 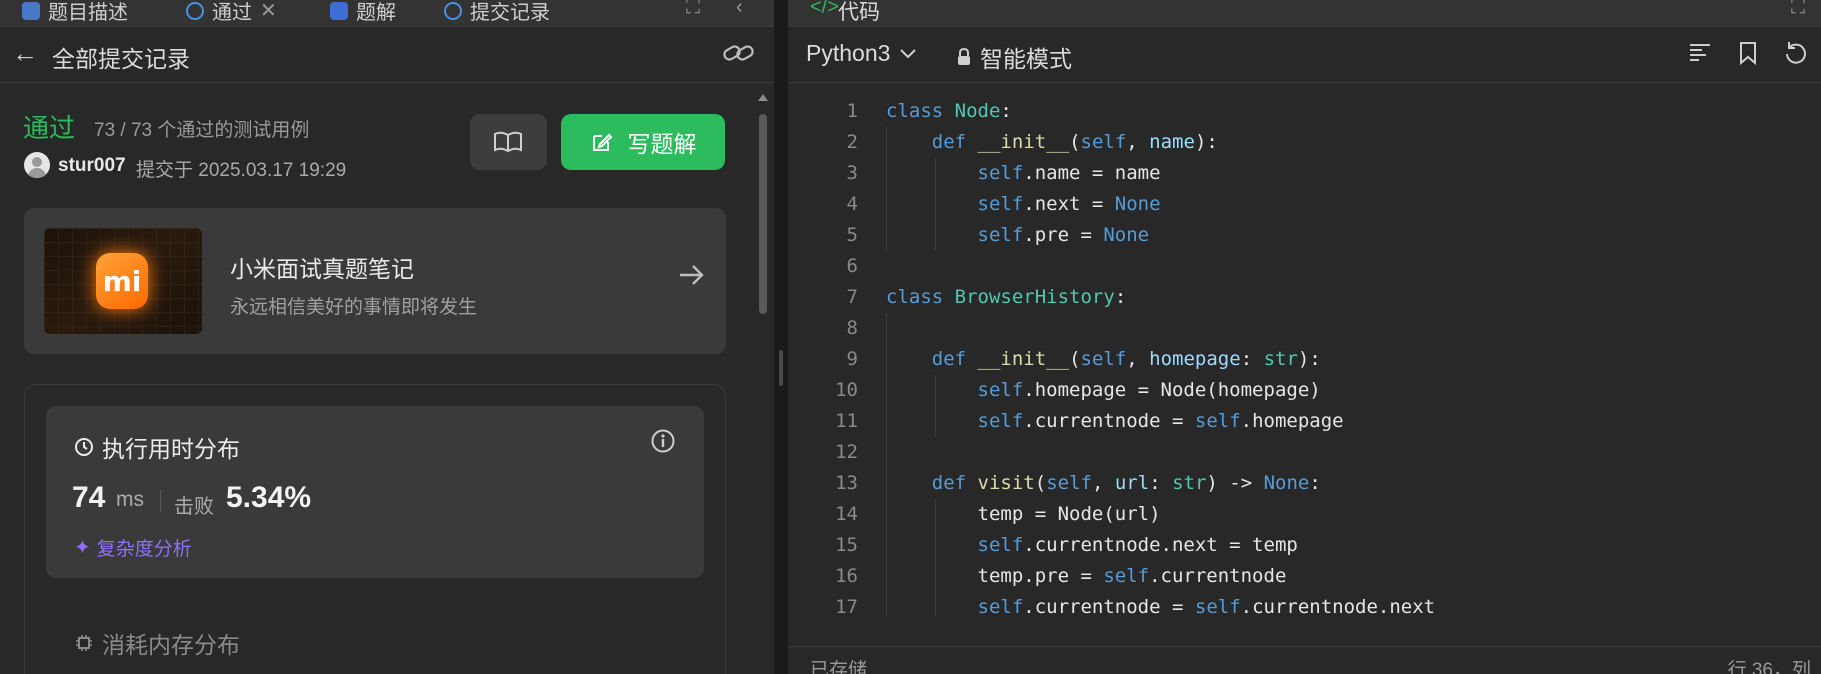 I want to click on back-arrow-icon: ←, so click(x=25, y=53).